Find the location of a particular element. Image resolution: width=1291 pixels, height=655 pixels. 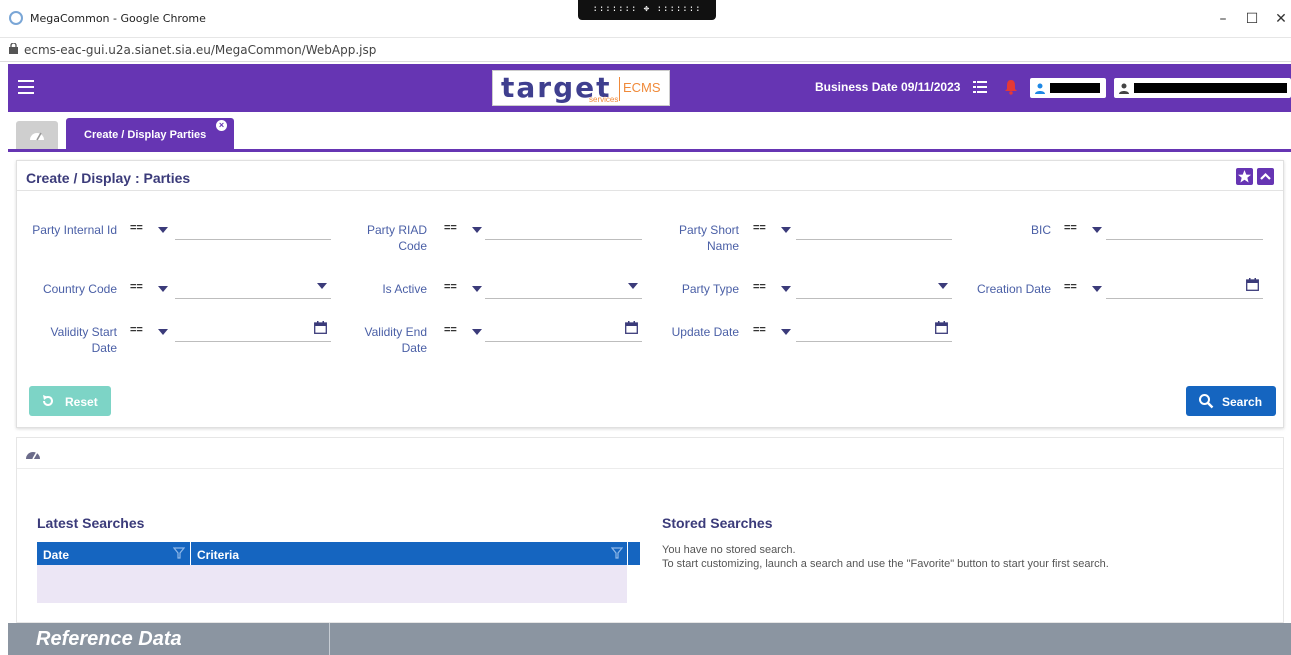

column-header-date: Date is located at coordinates (56, 555).